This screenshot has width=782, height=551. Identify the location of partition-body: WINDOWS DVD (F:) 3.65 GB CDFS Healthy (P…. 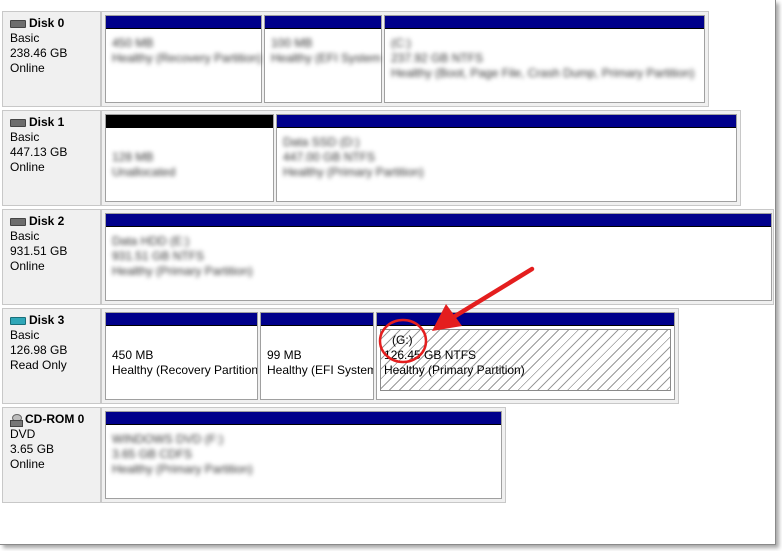
(303, 451).